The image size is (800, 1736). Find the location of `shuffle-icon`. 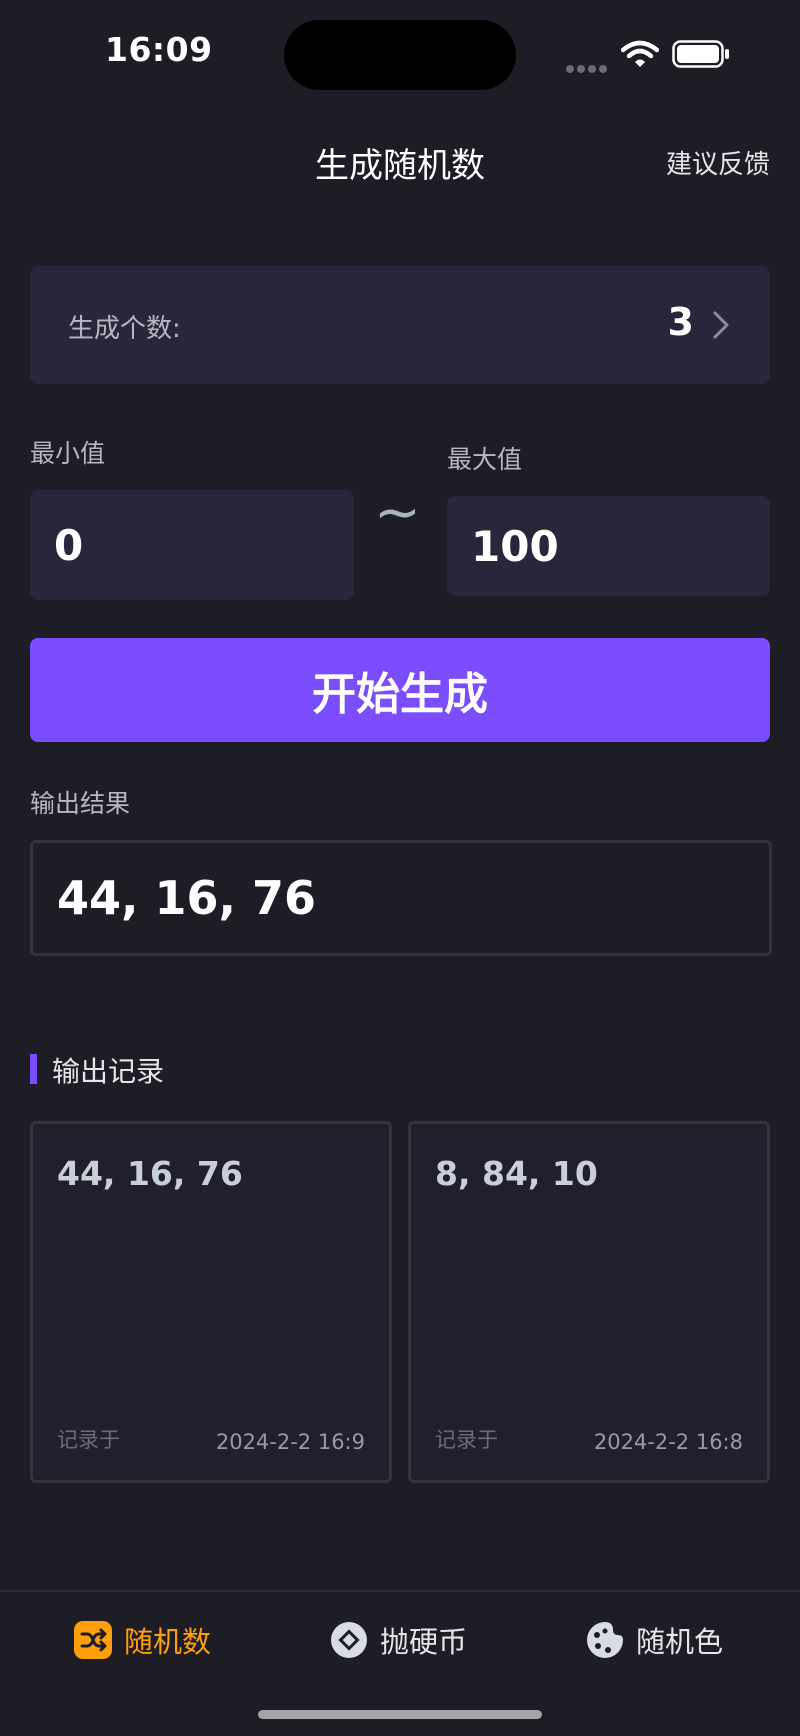

shuffle-icon is located at coordinates (93, 1640).